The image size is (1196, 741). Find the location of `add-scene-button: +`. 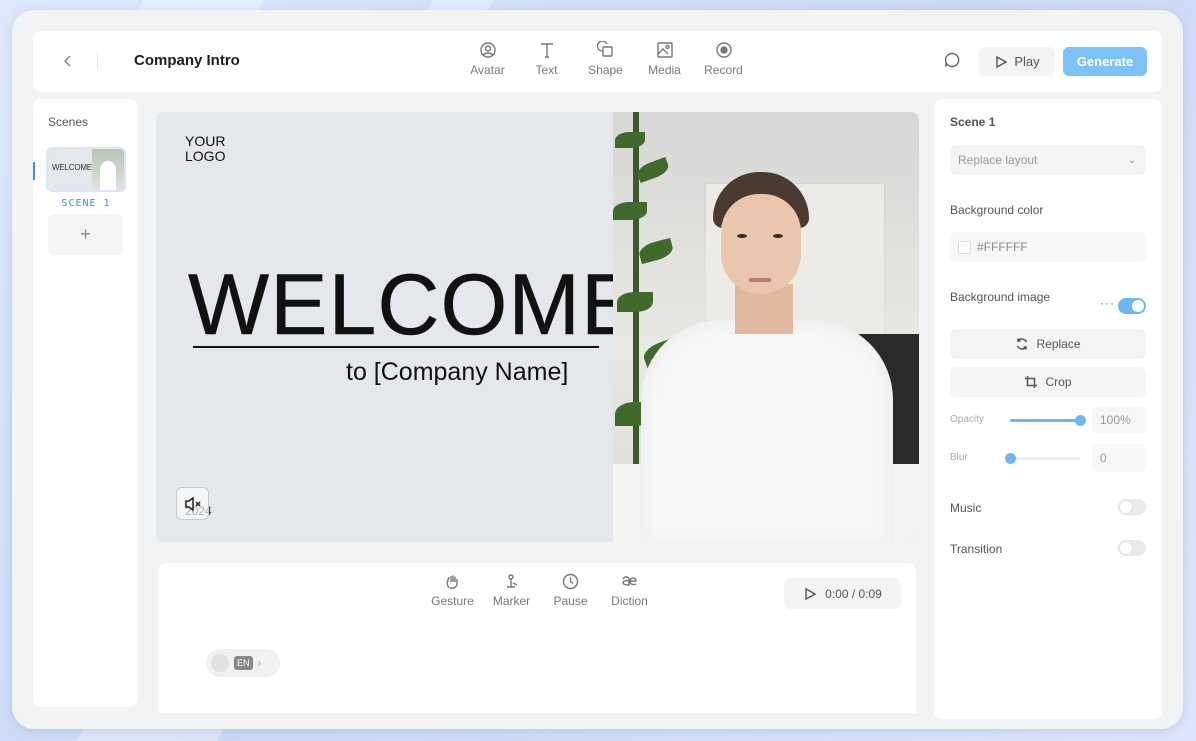

add-scene-button: + is located at coordinates (85, 234).